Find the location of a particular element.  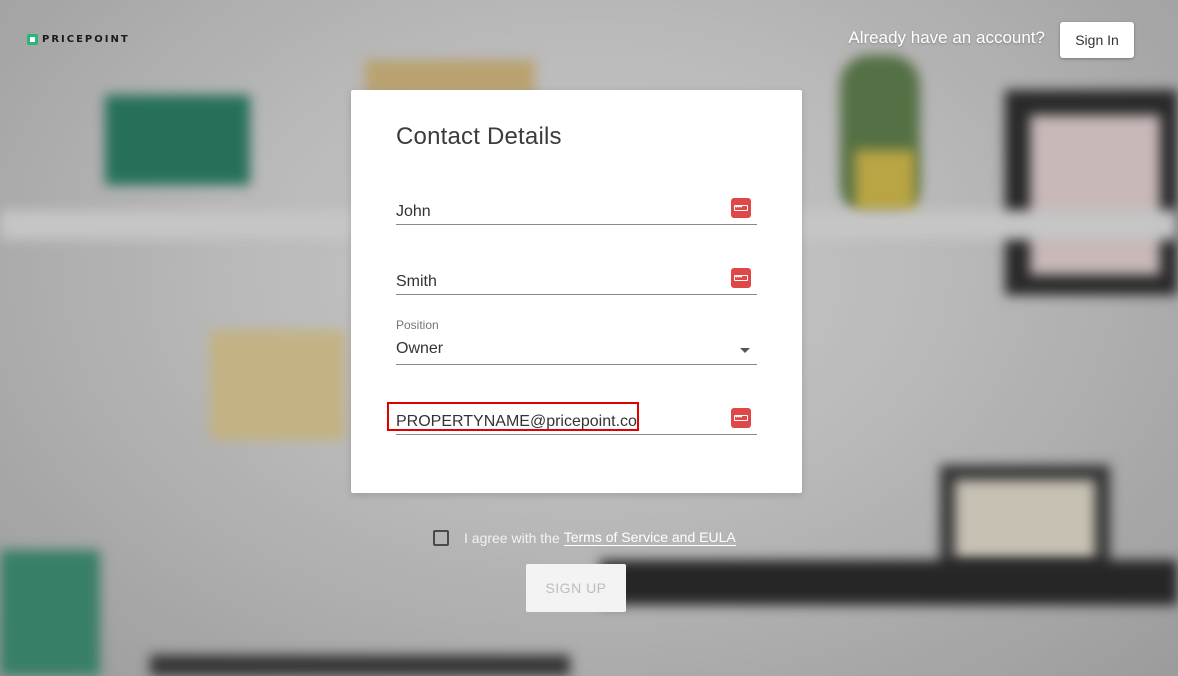

first-name-input is located at coordinates (556, 212).